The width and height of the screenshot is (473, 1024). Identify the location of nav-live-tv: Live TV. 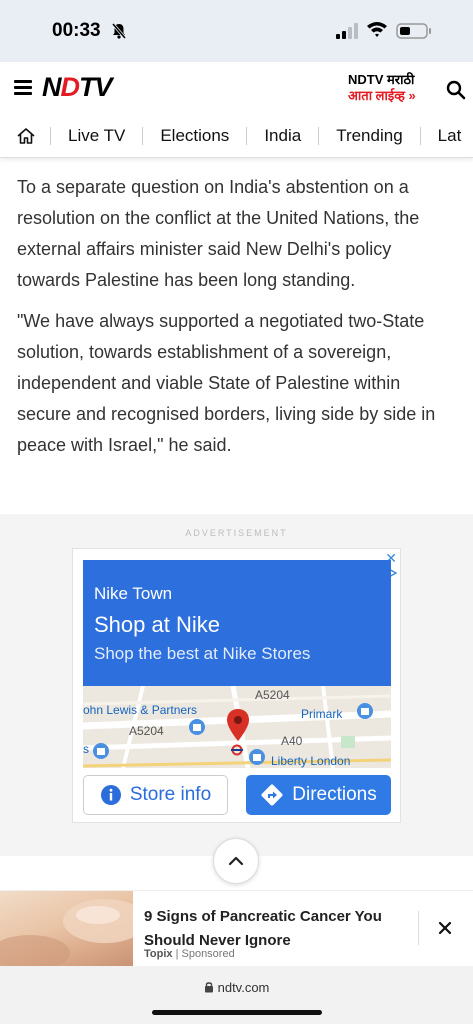
(96, 136).